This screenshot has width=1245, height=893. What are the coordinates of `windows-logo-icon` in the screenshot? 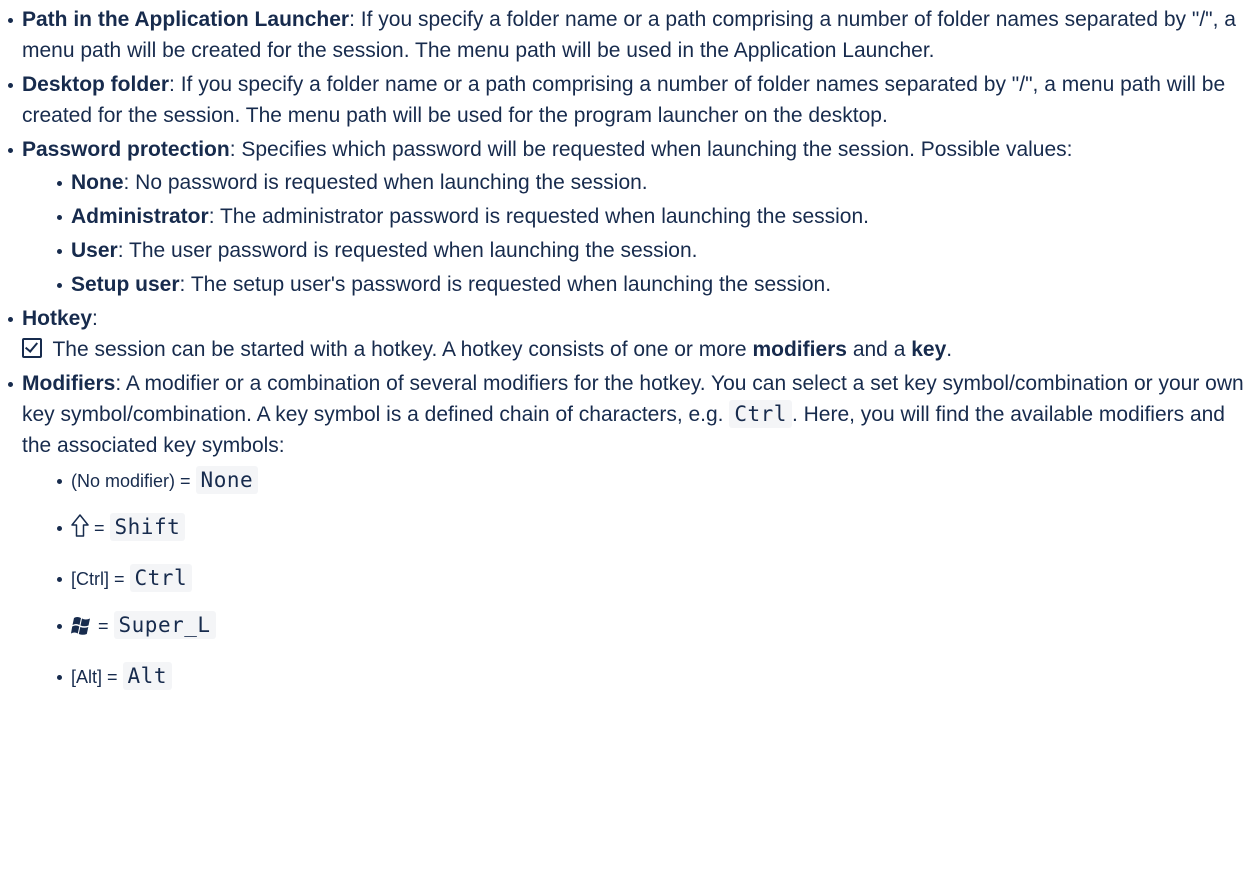 It's located at (82, 630).